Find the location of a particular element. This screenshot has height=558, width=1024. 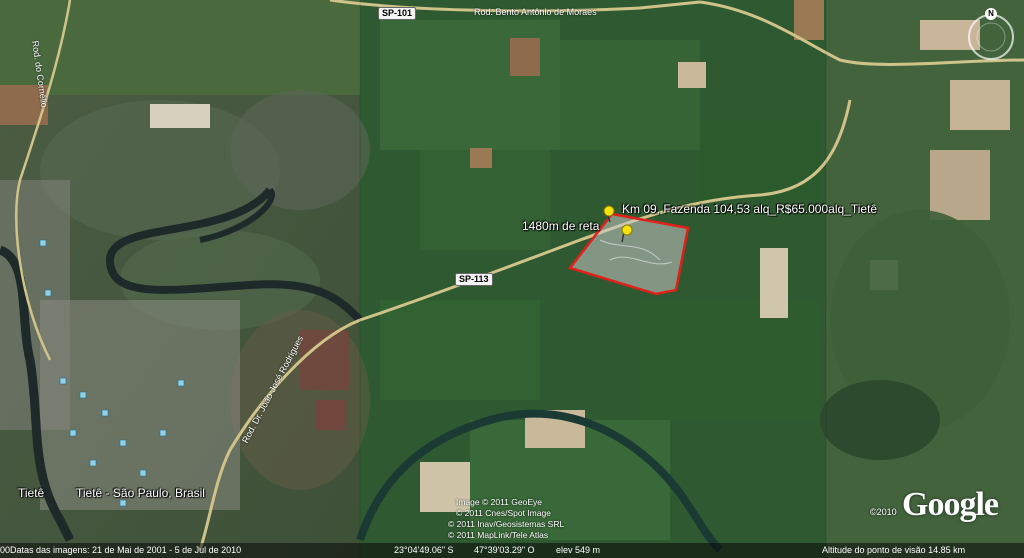

latitude-readout: 23°04'49.06" S is located at coordinates (424, 550).